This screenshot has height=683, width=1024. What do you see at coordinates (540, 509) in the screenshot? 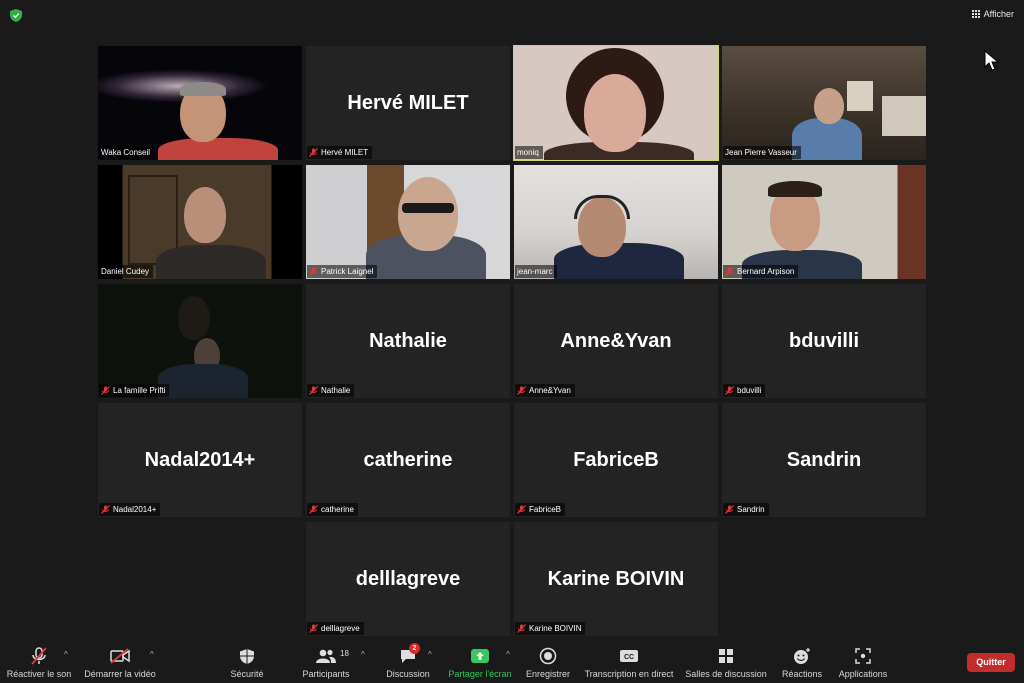
I see `participant-name-label: FabriceB` at bounding box center [540, 509].